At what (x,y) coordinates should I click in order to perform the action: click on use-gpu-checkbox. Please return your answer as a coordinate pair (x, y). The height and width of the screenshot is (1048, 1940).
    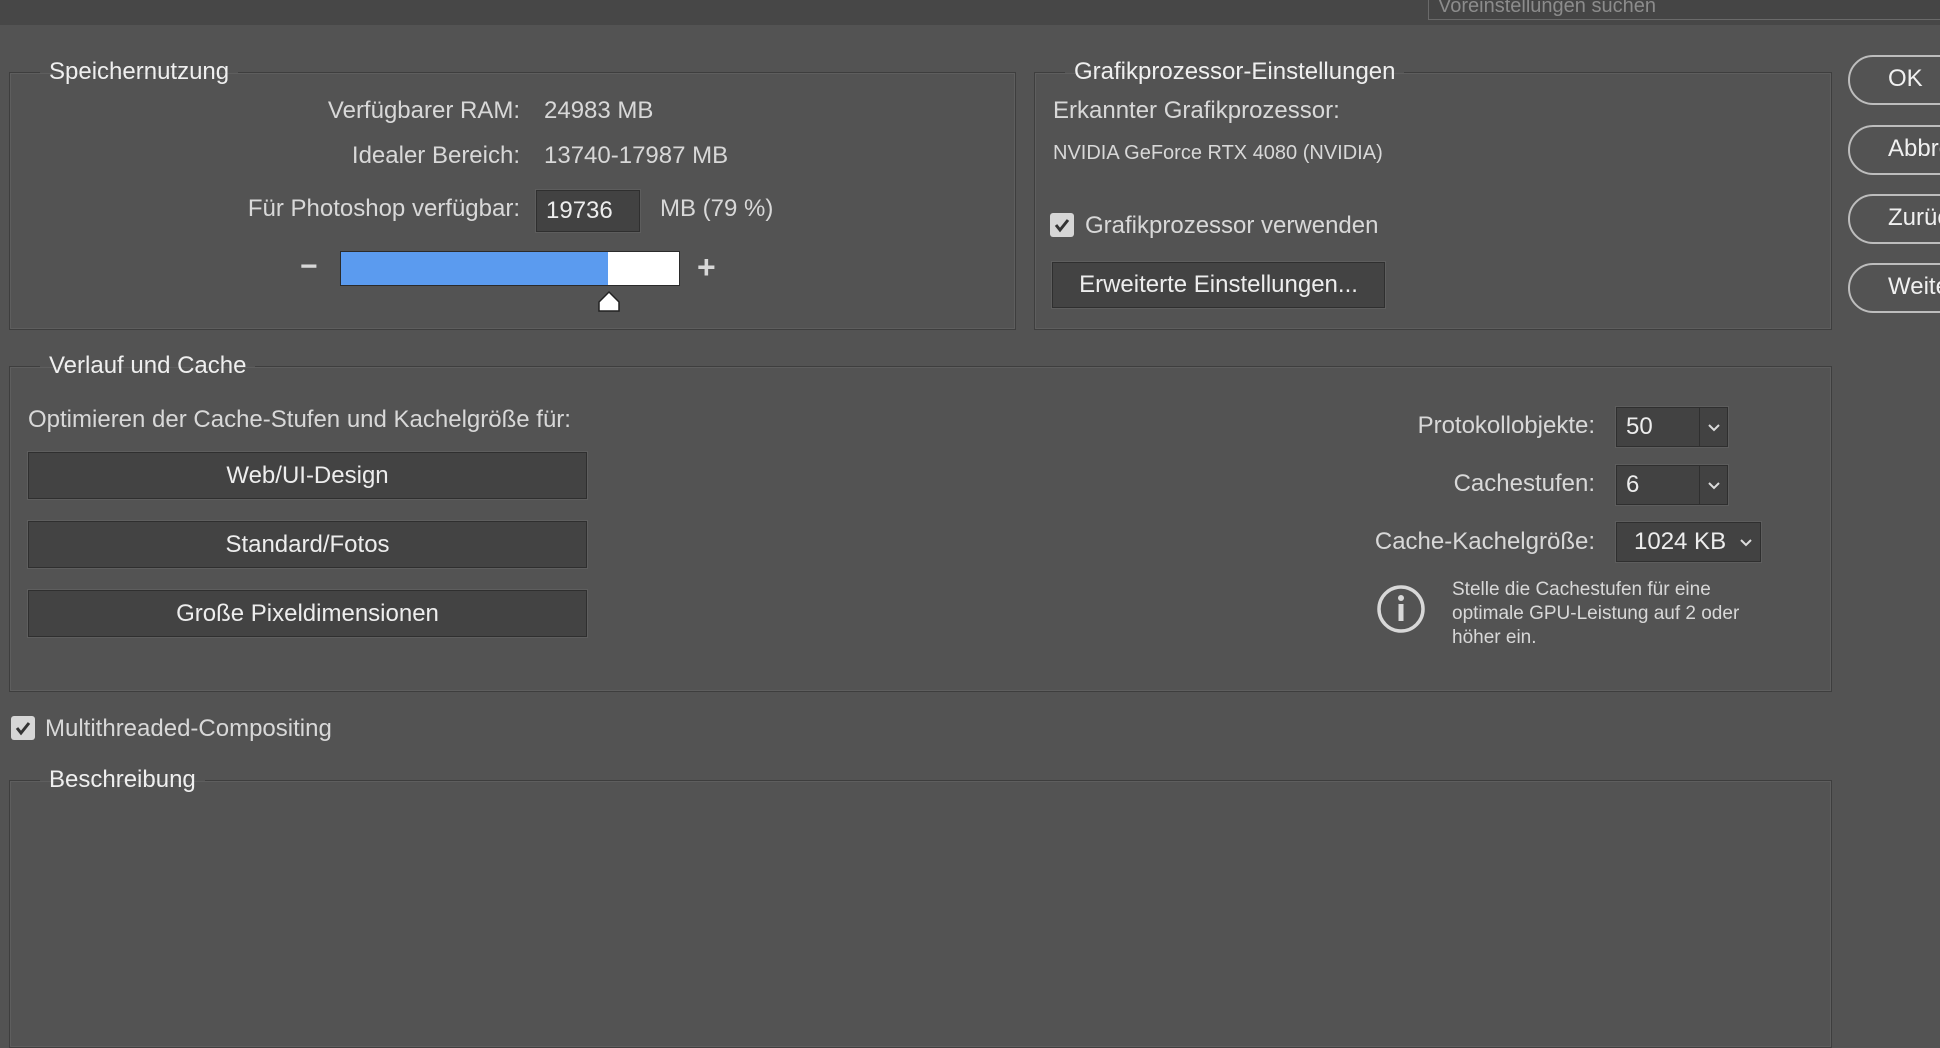
    Looking at the image, I should click on (1062, 225).